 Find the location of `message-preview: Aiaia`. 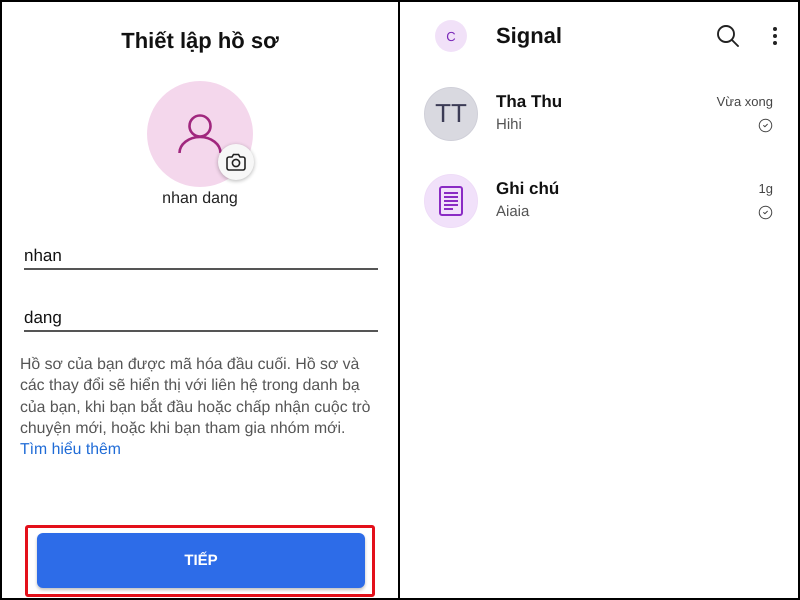

message-preview: Aiaia is located at coordinates (513, 212).